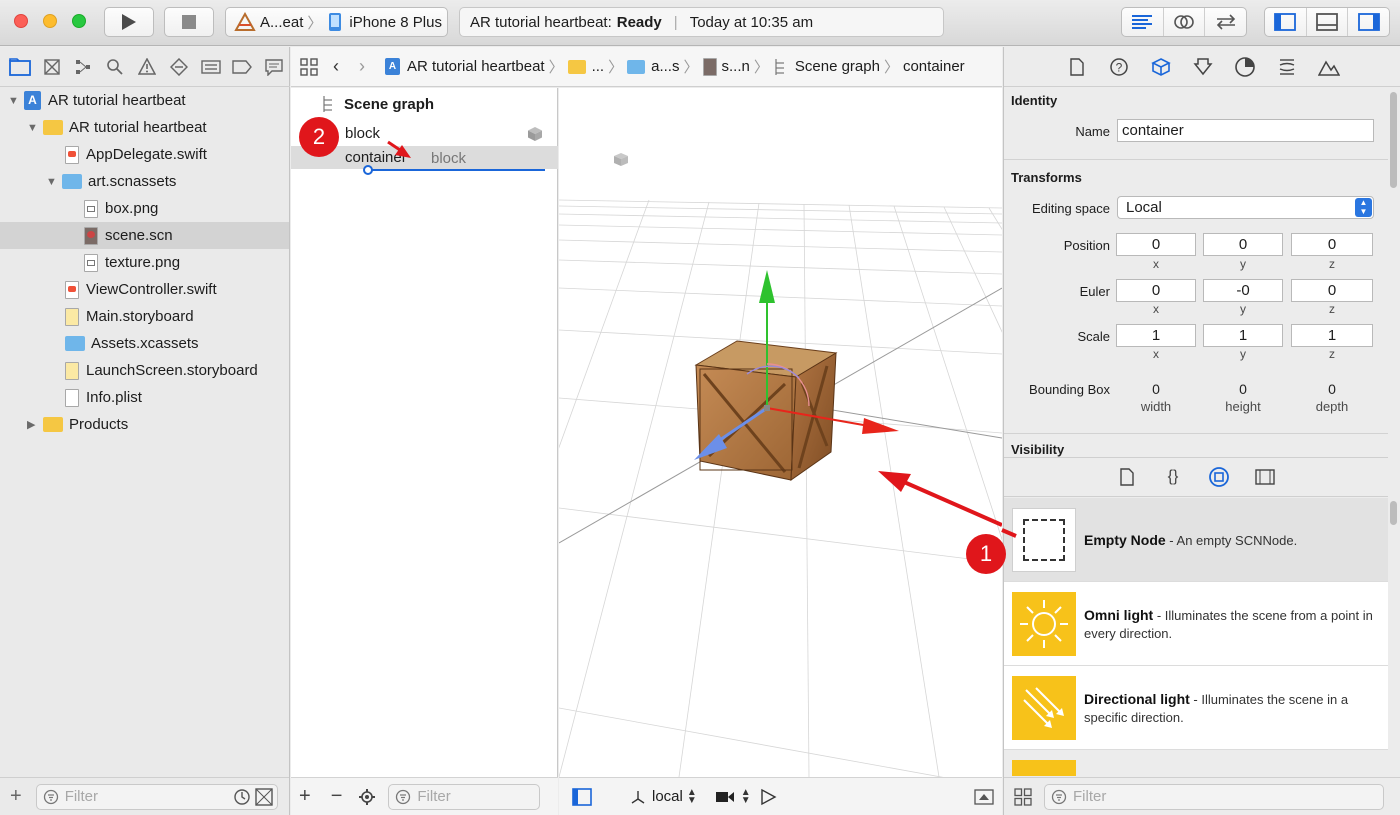  I want to click on omni-light-thumbnail, so click(1044, 624).